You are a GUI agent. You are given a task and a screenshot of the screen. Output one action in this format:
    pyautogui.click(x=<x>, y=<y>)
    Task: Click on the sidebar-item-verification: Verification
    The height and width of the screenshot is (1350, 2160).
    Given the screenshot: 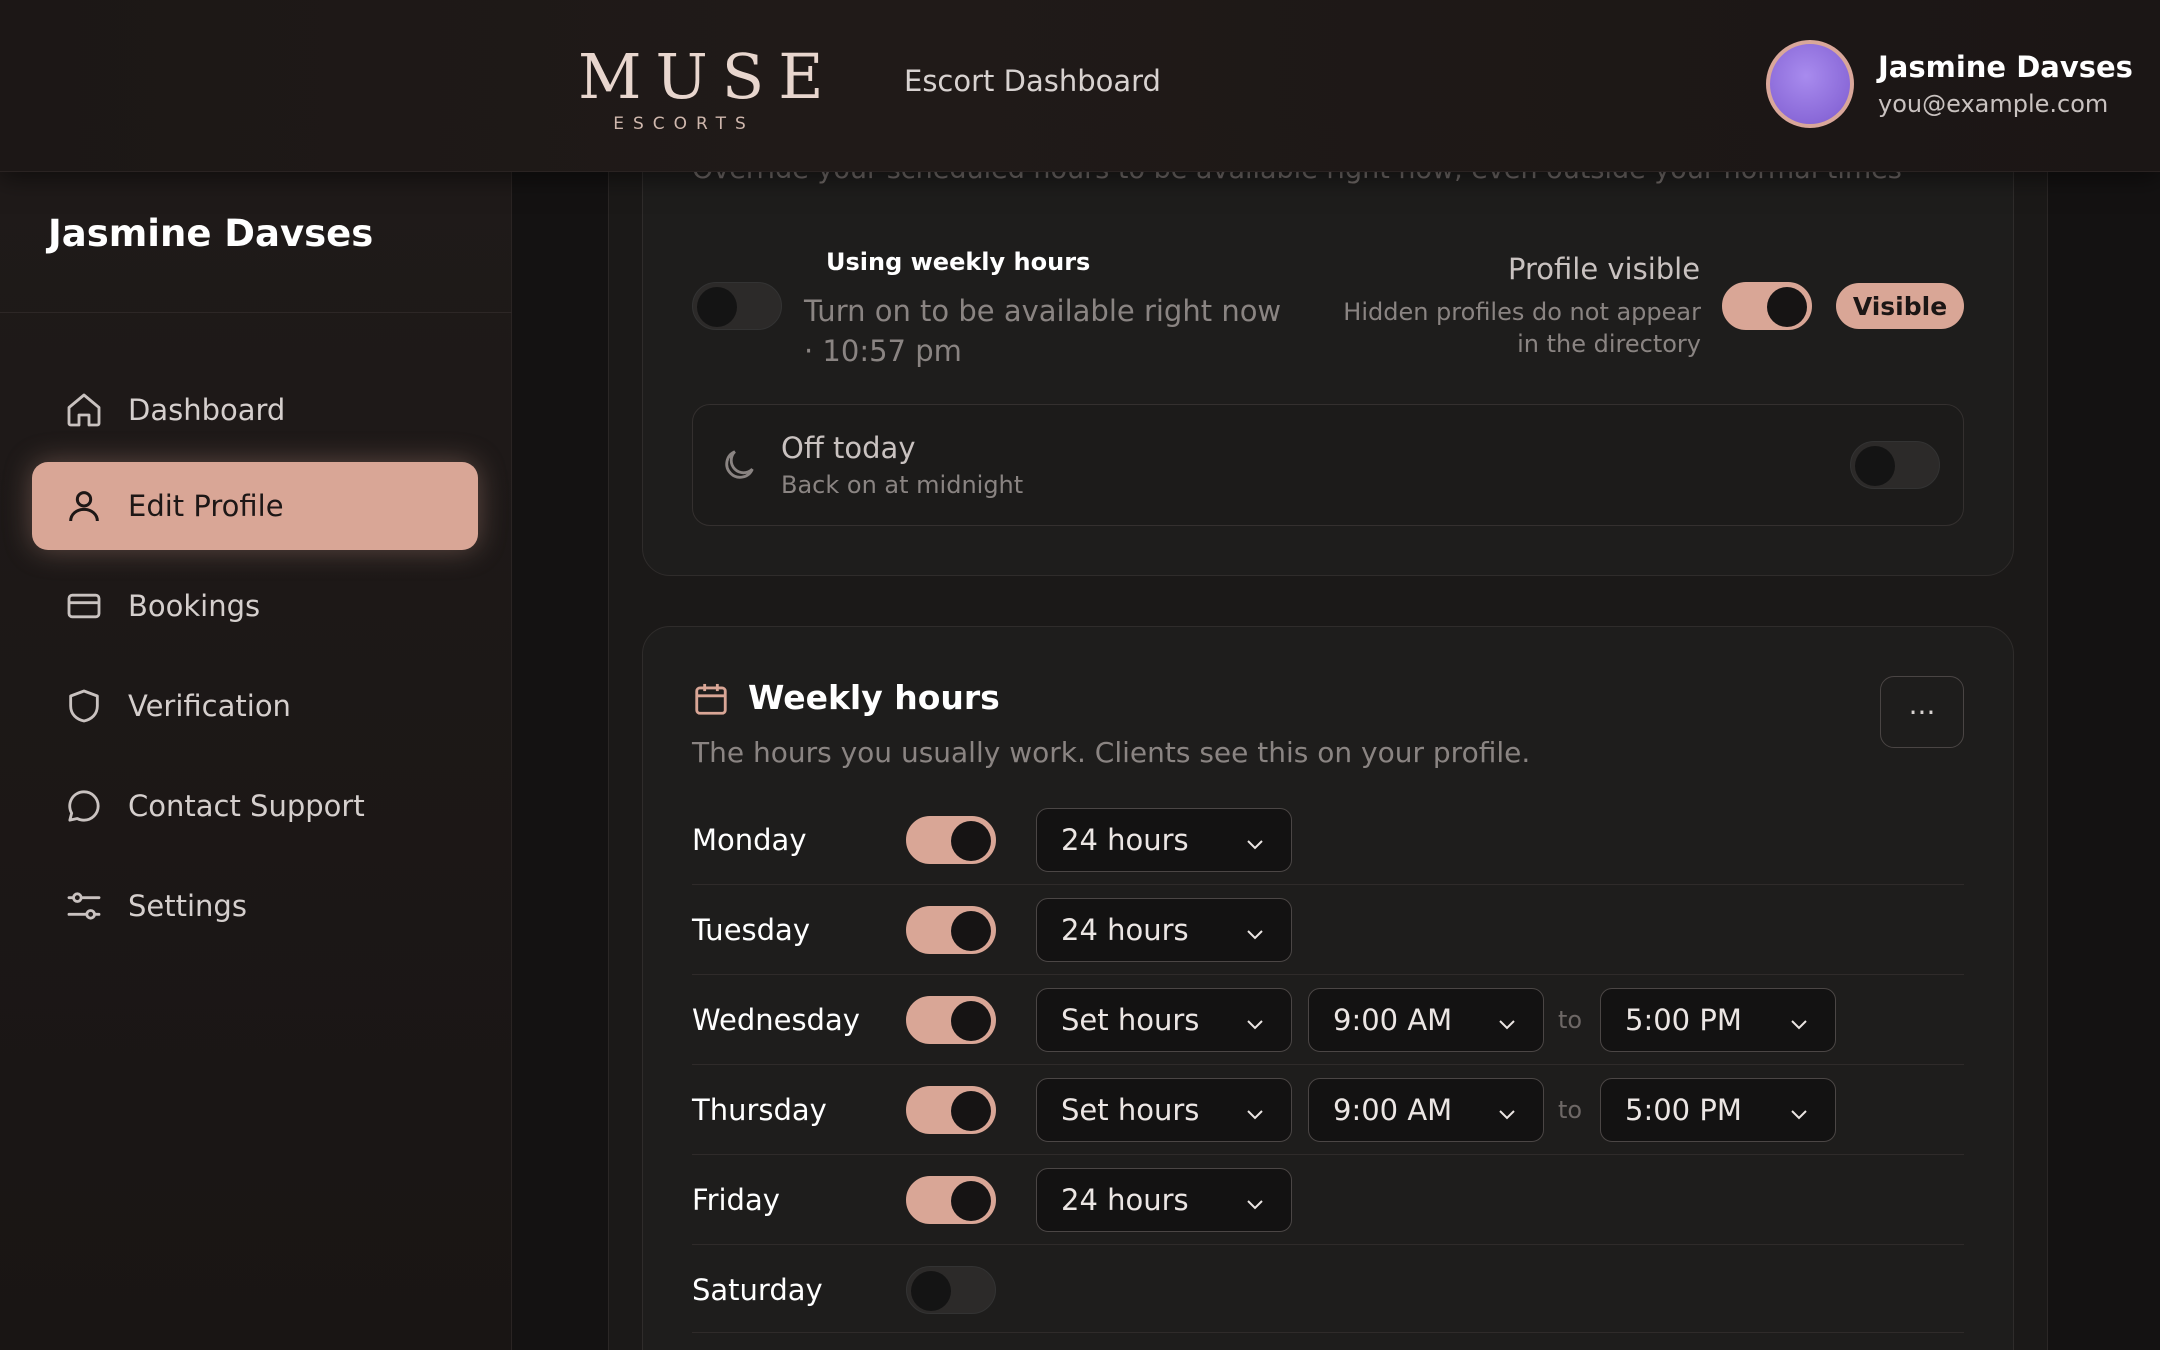 What is the action you would take?
    pyautogui.click(x=255, y=706)
    